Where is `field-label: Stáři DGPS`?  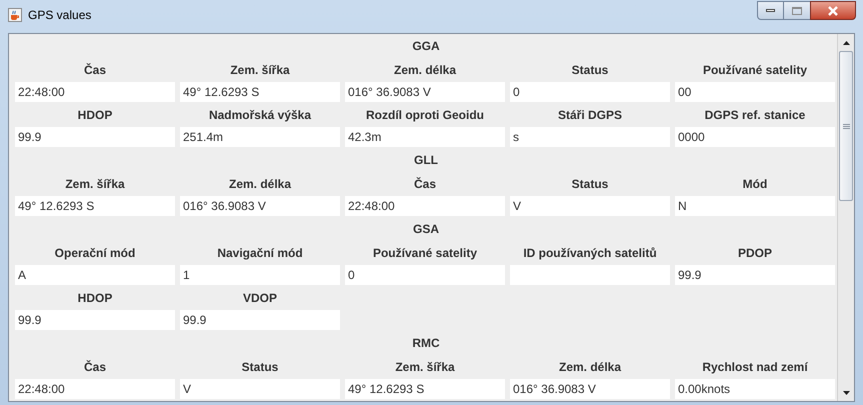 field-label: Stáři DGPS is located at coordinates (590, 115).